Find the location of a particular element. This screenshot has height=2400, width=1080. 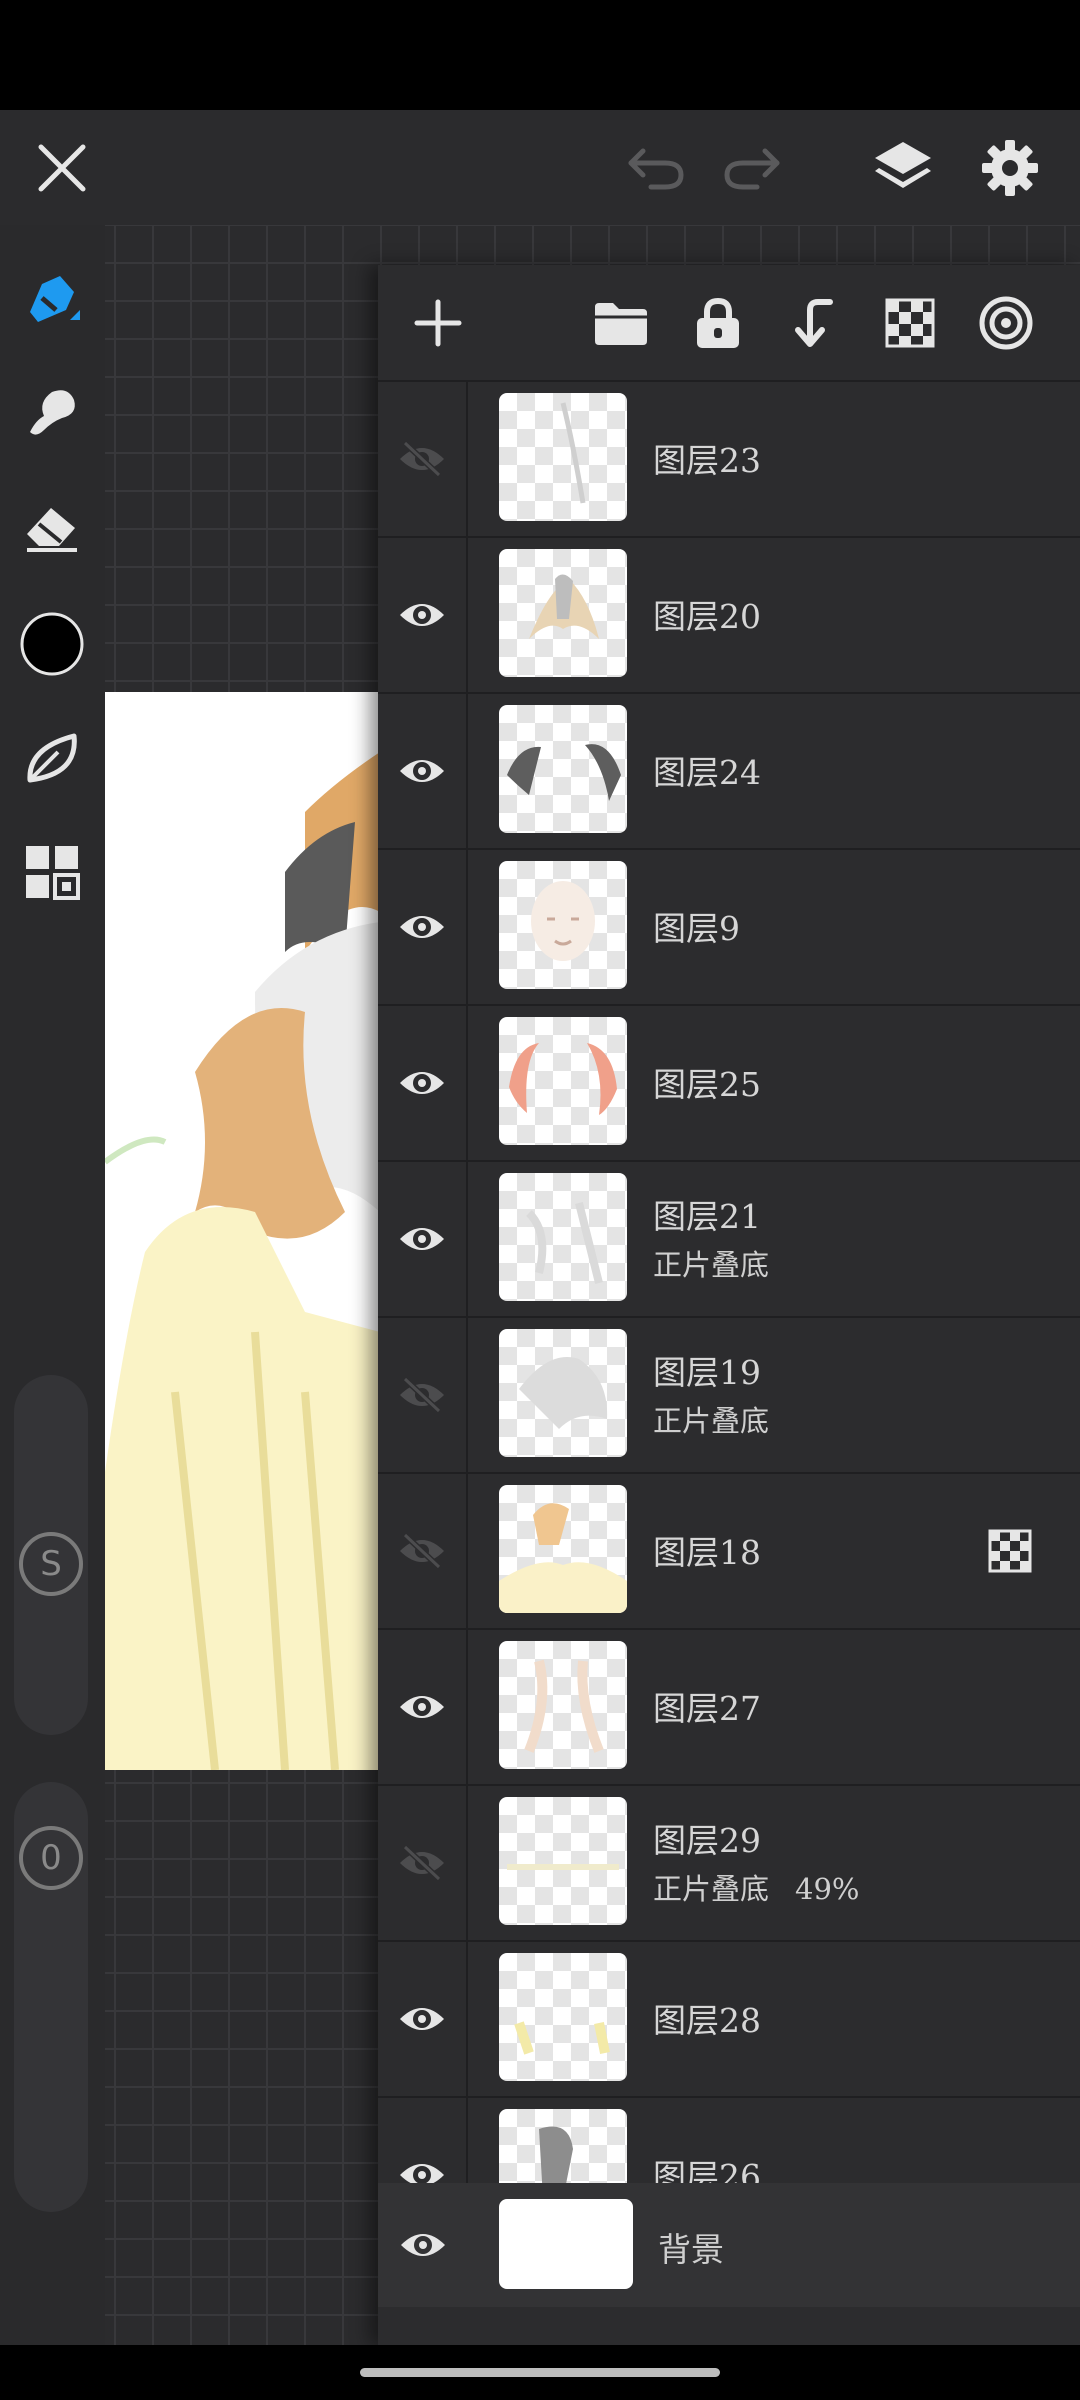

background-layer-row: 背景 is located at coordinates (729, 2245).